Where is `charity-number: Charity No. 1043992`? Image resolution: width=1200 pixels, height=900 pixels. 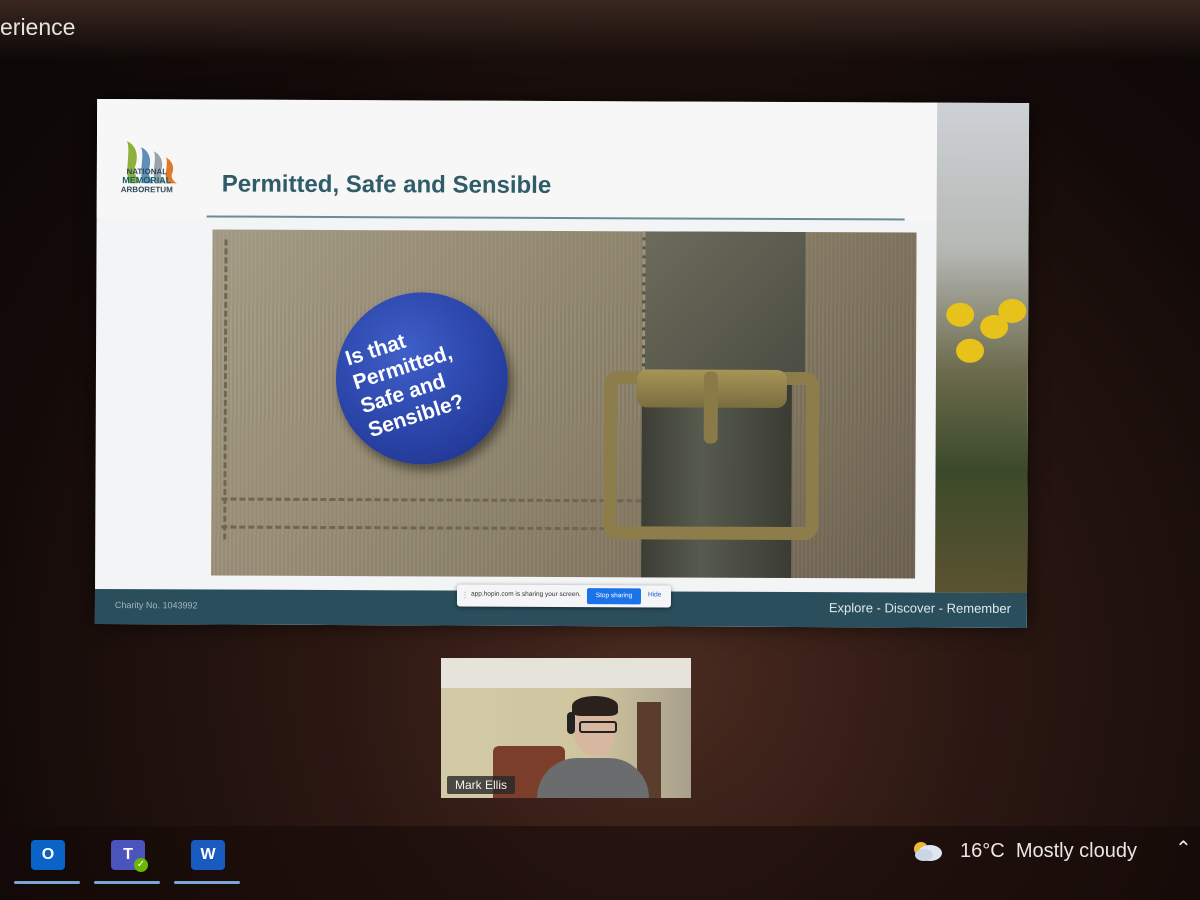
charity-number: Charity No. 1043992 is located at coordinates (156, 605).